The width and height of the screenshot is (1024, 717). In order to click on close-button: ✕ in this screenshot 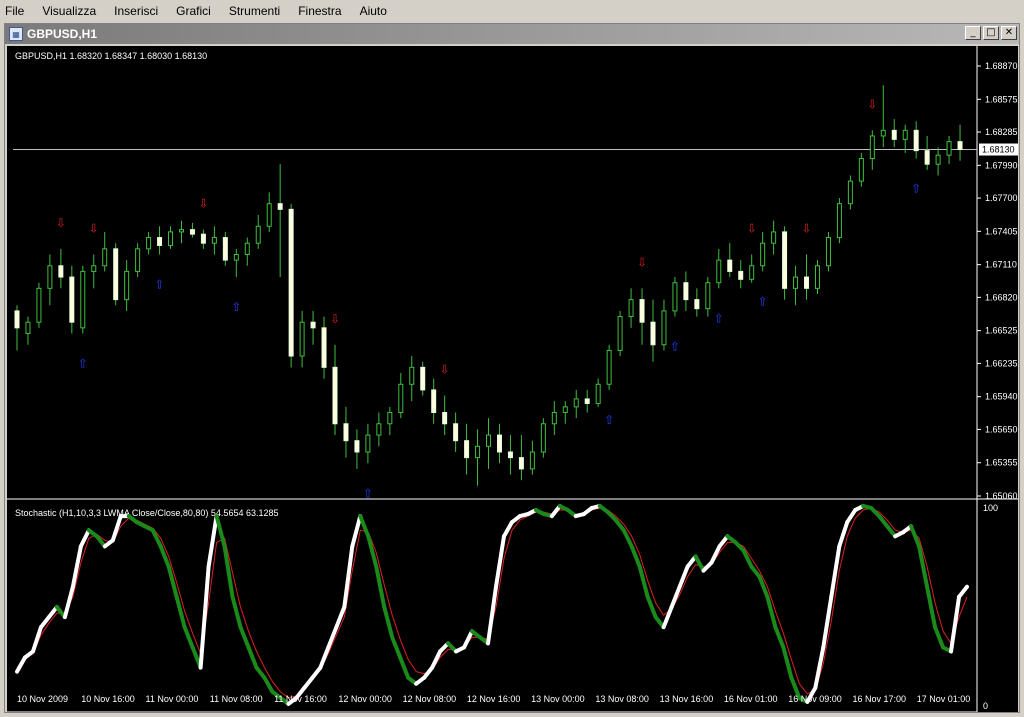, I will do `click(1009, 33)`.